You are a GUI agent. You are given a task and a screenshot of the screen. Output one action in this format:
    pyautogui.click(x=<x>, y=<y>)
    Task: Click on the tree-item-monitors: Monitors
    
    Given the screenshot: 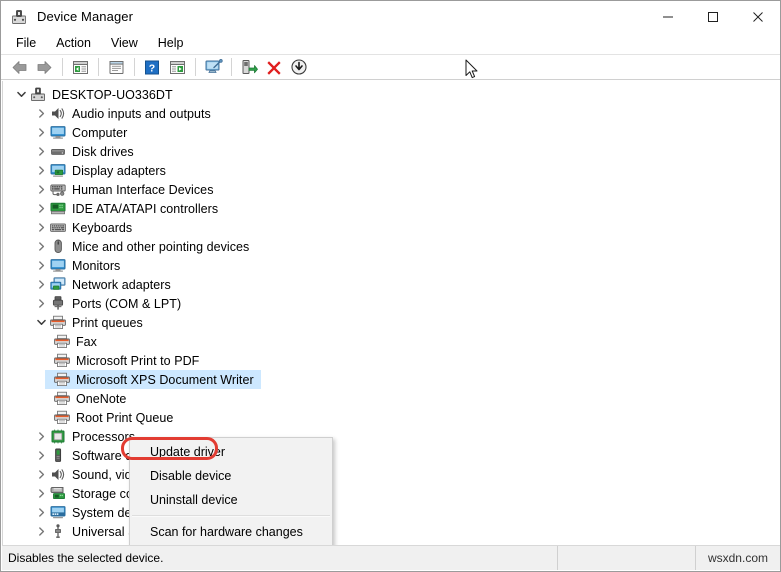 What is the action you would take?
    pyautogui.click(x=391, y=265)
    